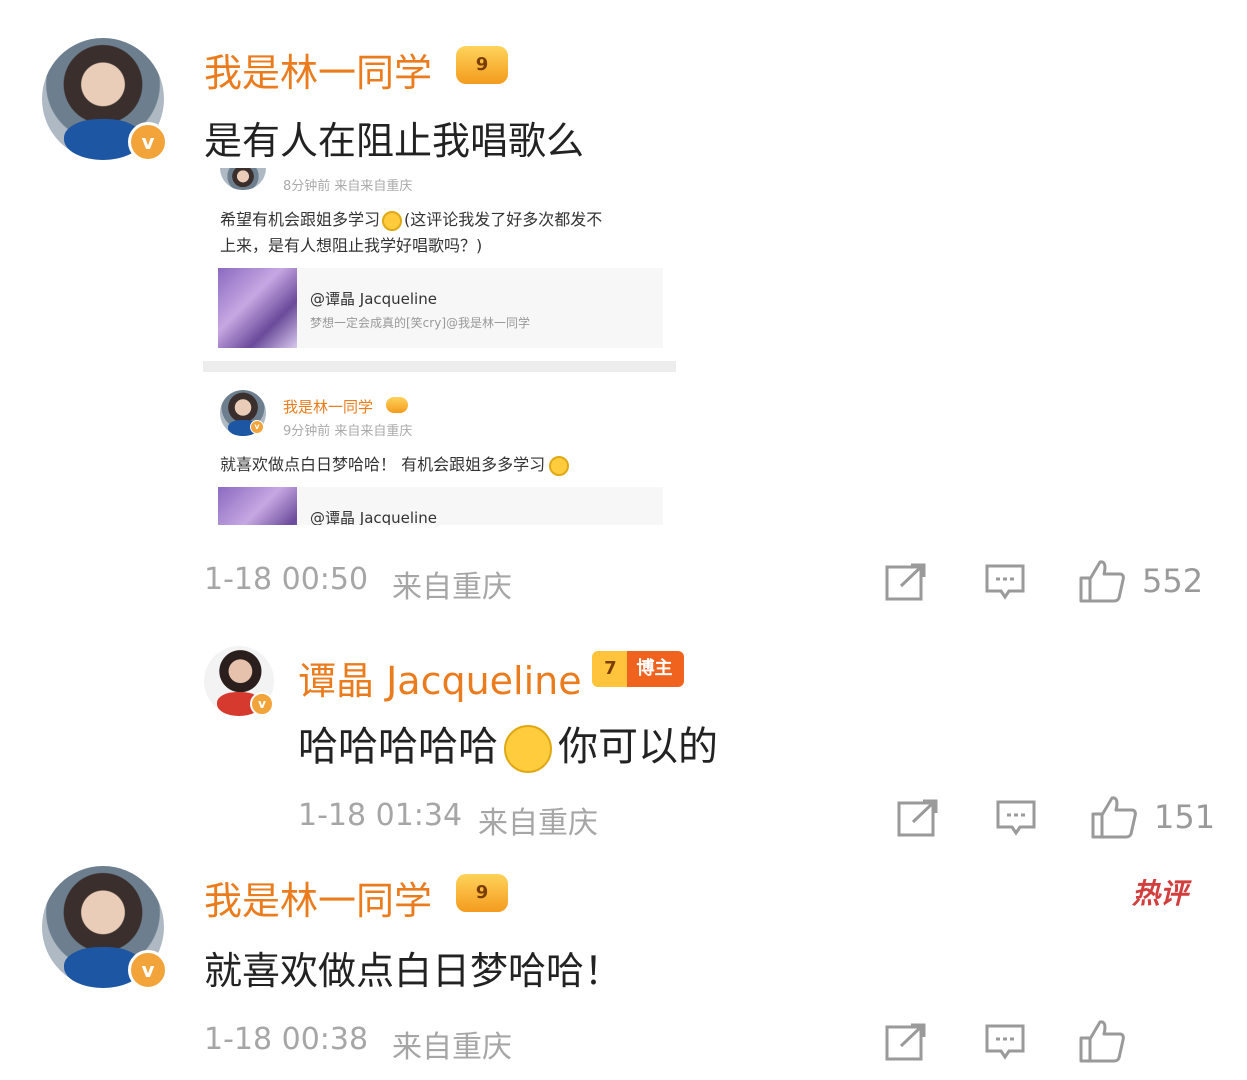 This screenshot has height=1080, width=1247. I want to click on crown-level: 7, so click(610, 668).